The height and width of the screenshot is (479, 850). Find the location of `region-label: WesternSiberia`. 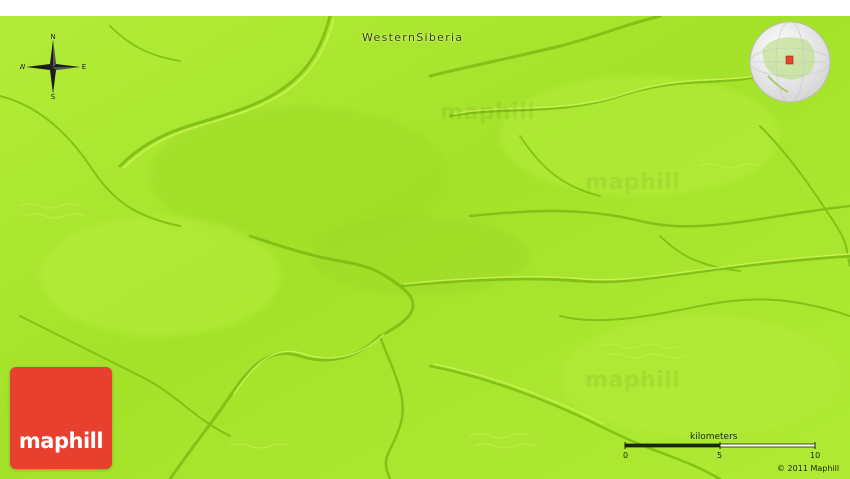

region-label: WesternSiberia is located at coordinates (413, 37).